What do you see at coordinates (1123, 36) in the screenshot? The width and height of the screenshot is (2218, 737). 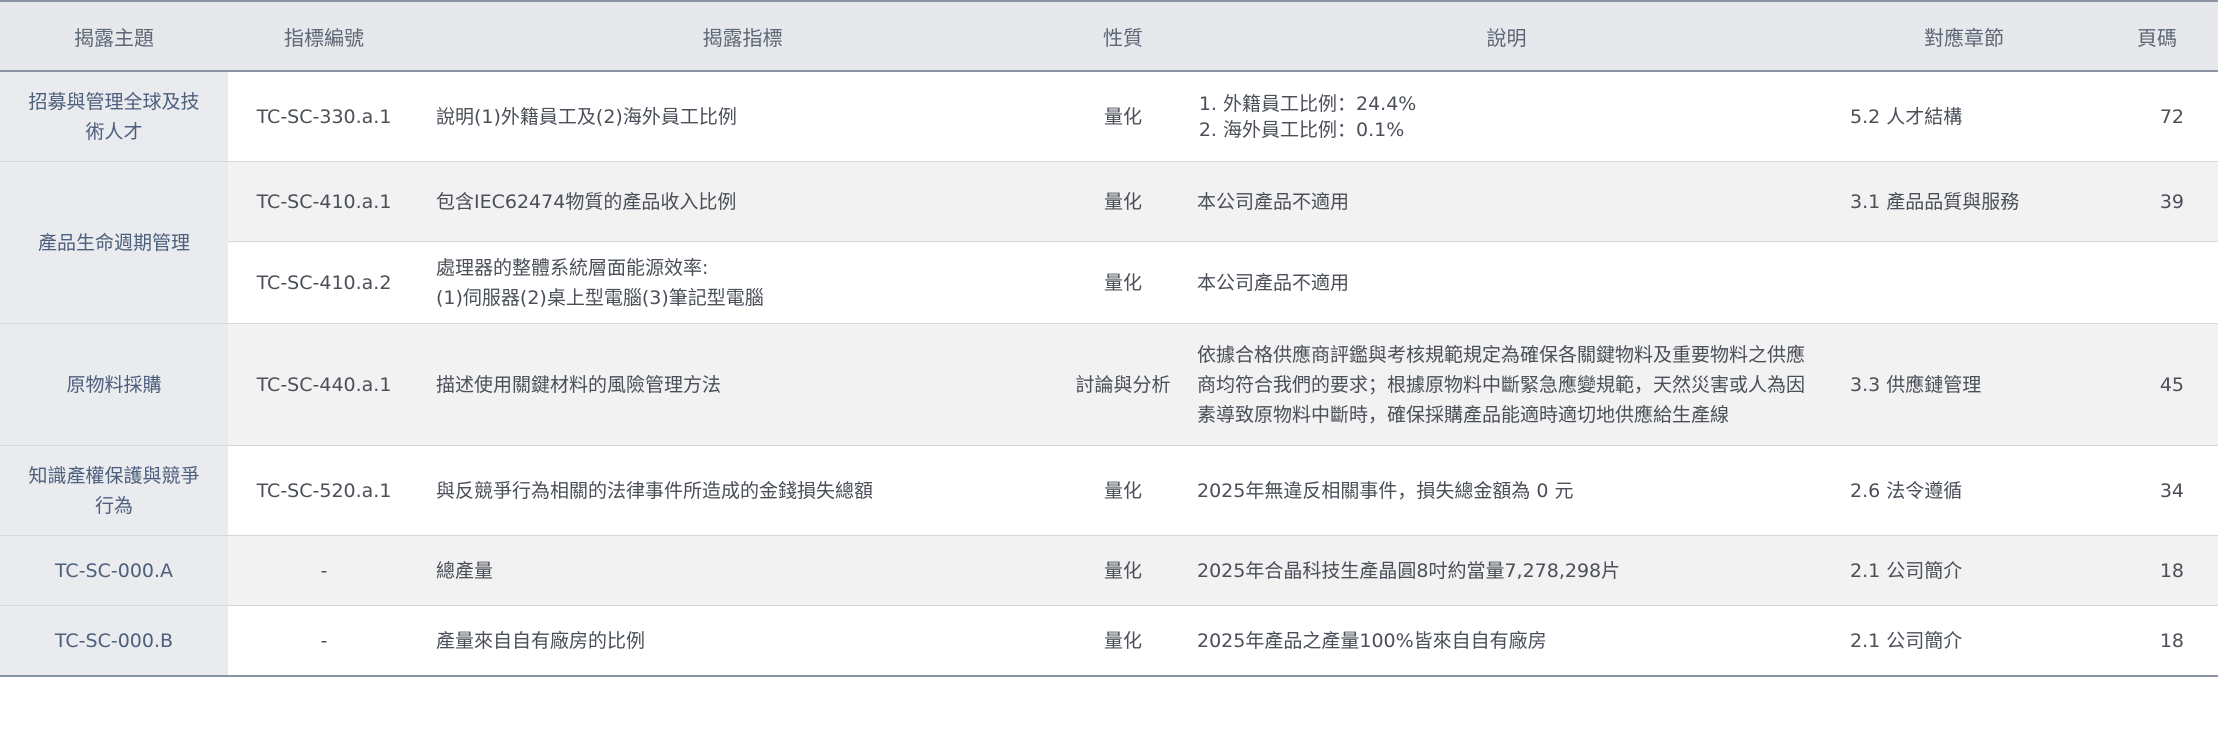 I see `header-nature: 性質` at bounding box center [1123, 36].